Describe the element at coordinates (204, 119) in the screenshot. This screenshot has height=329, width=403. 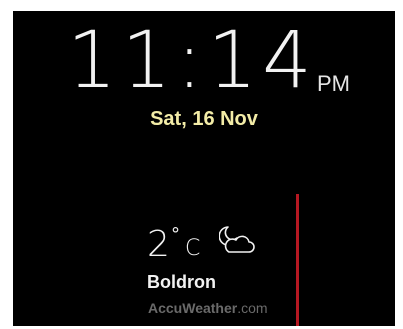
I see `date-label: Sat, 16 Nov` at that location.